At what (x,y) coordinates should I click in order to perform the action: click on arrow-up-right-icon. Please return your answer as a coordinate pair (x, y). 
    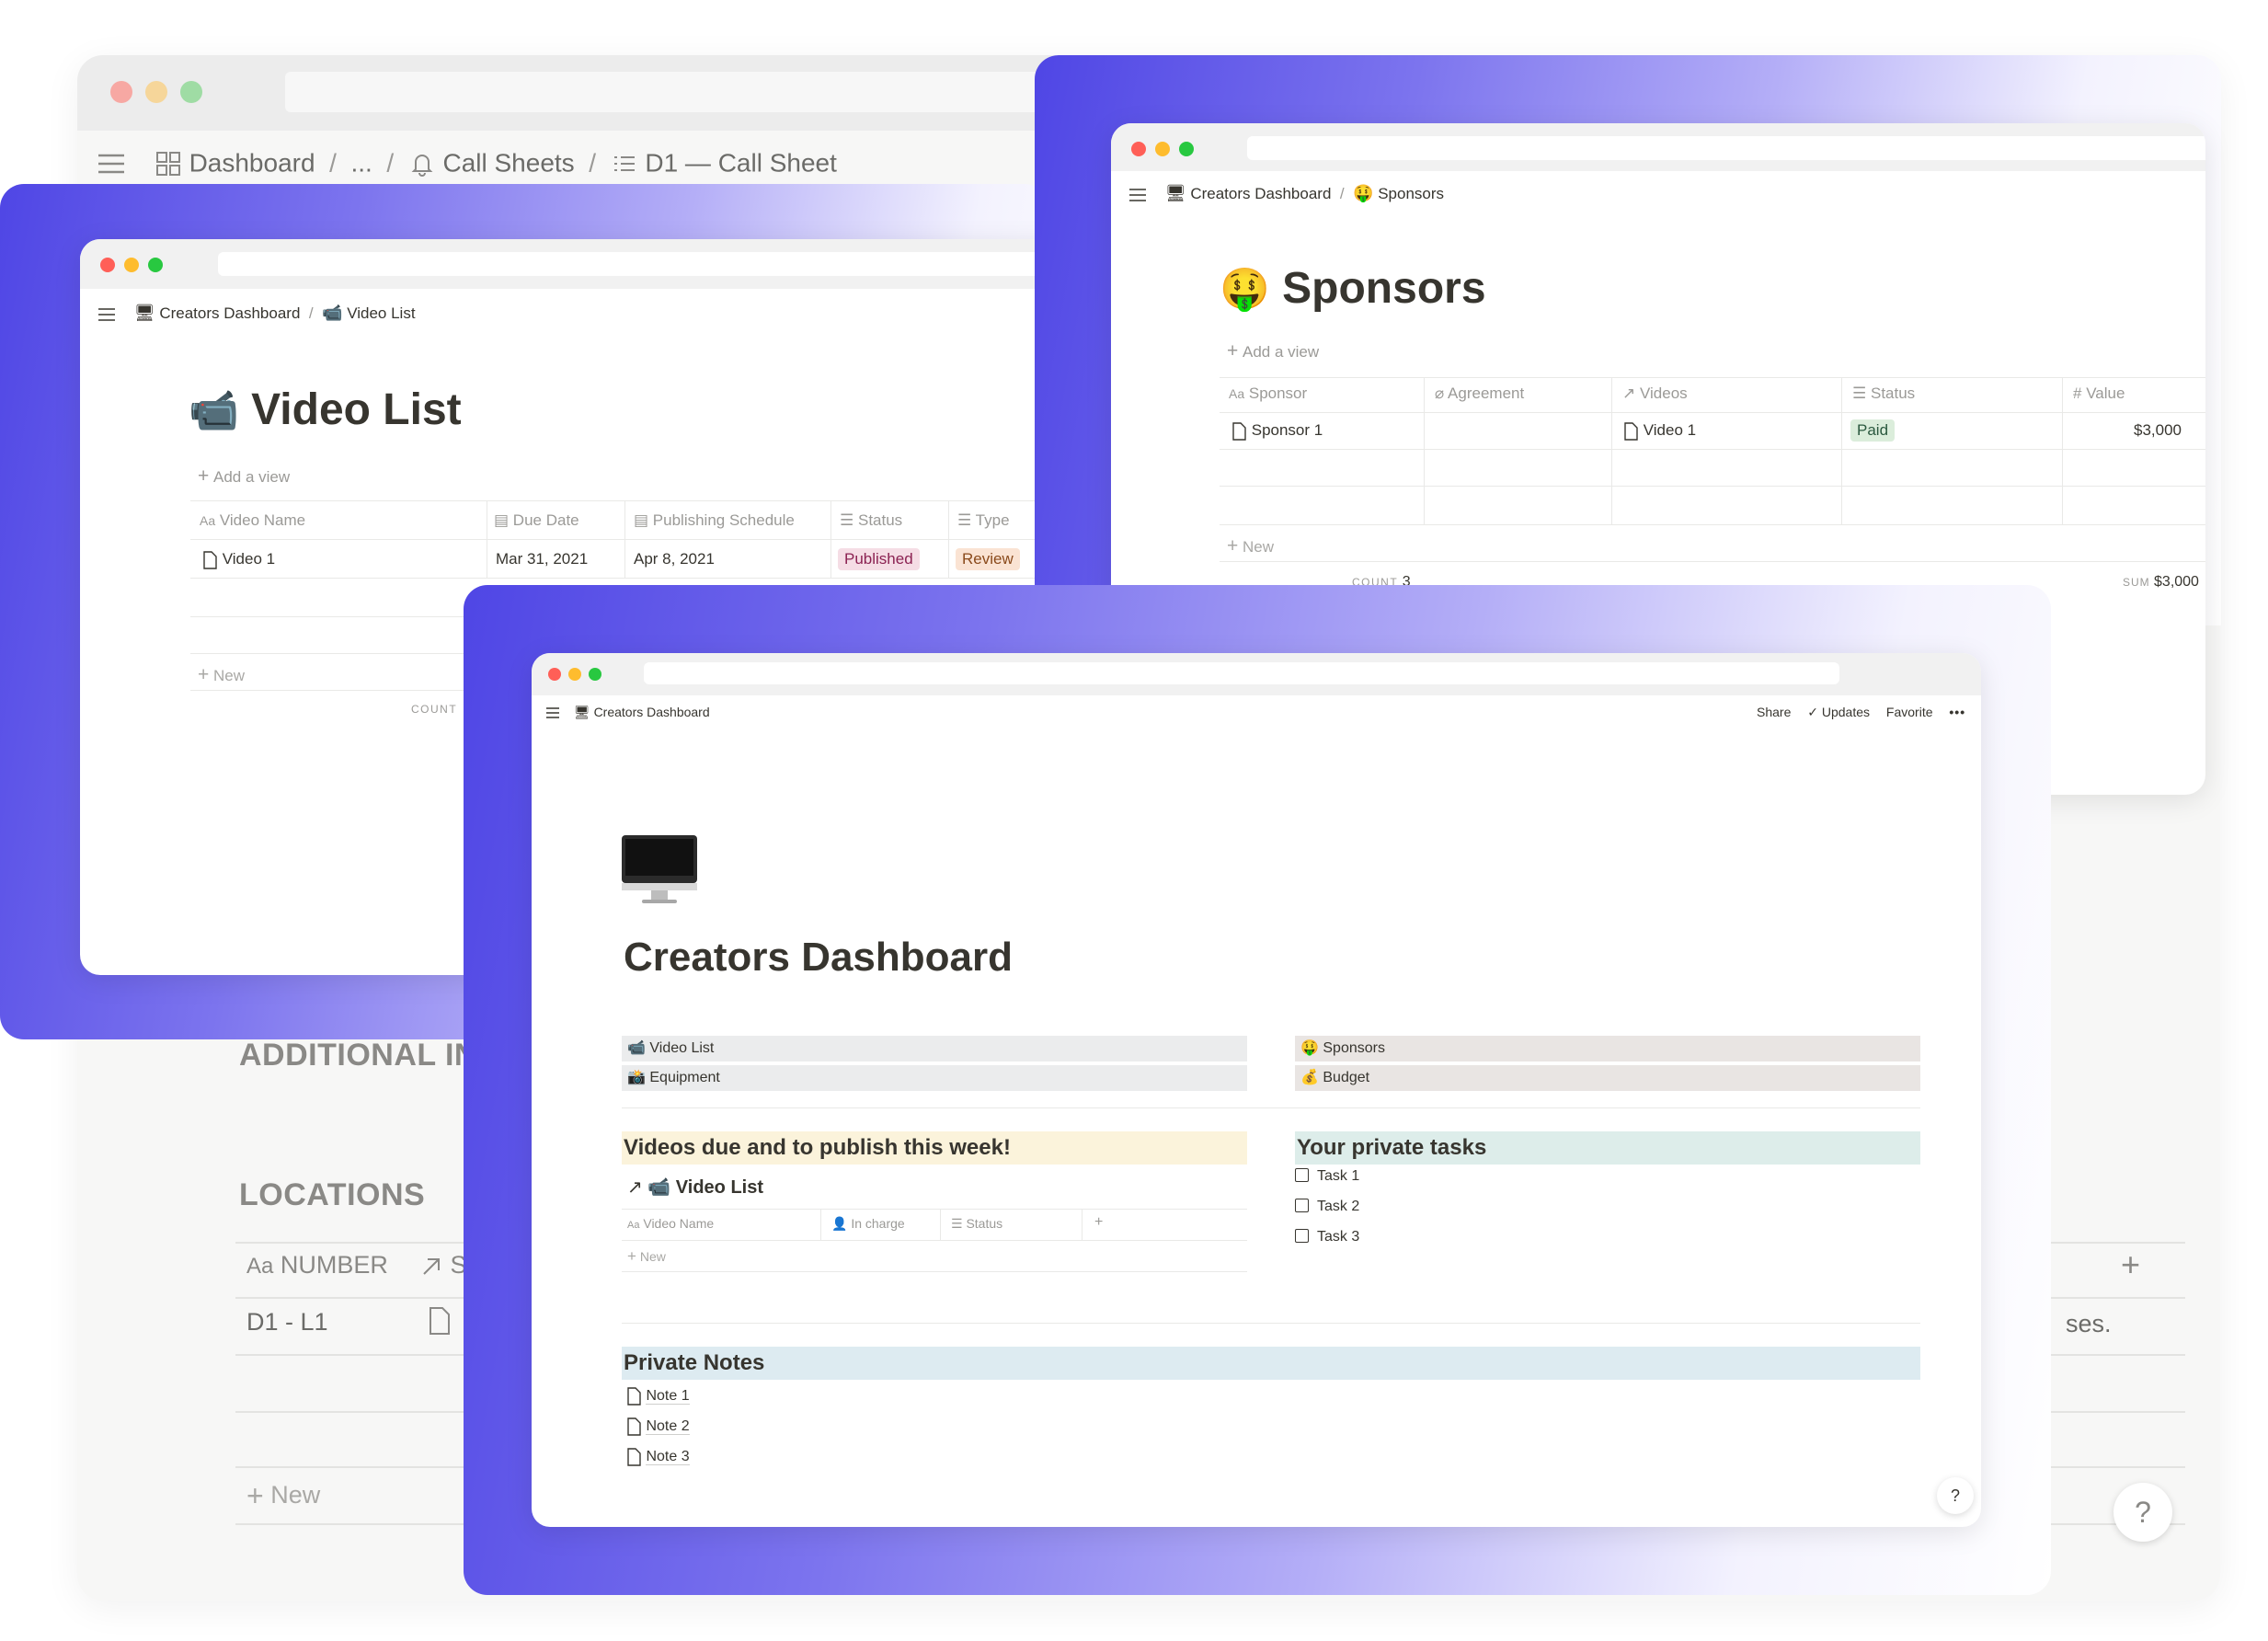
    Looking at the image, I should click on (431, 1266).